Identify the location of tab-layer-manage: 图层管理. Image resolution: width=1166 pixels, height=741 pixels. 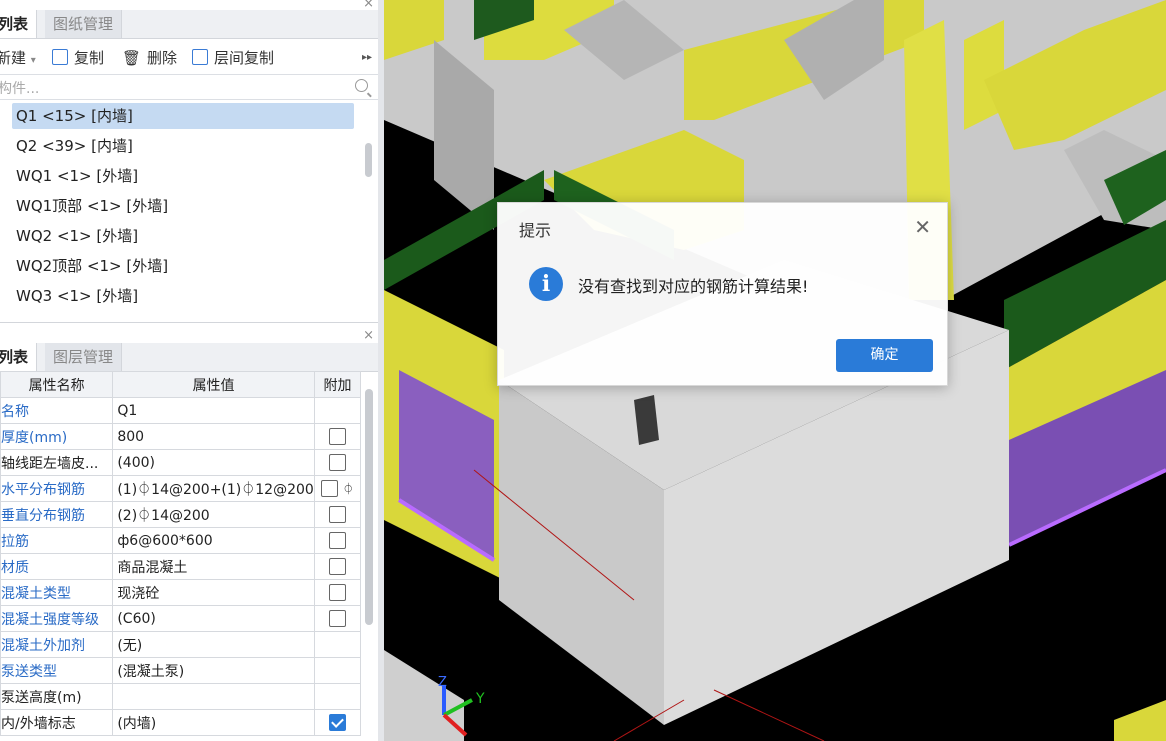
(84, 357).